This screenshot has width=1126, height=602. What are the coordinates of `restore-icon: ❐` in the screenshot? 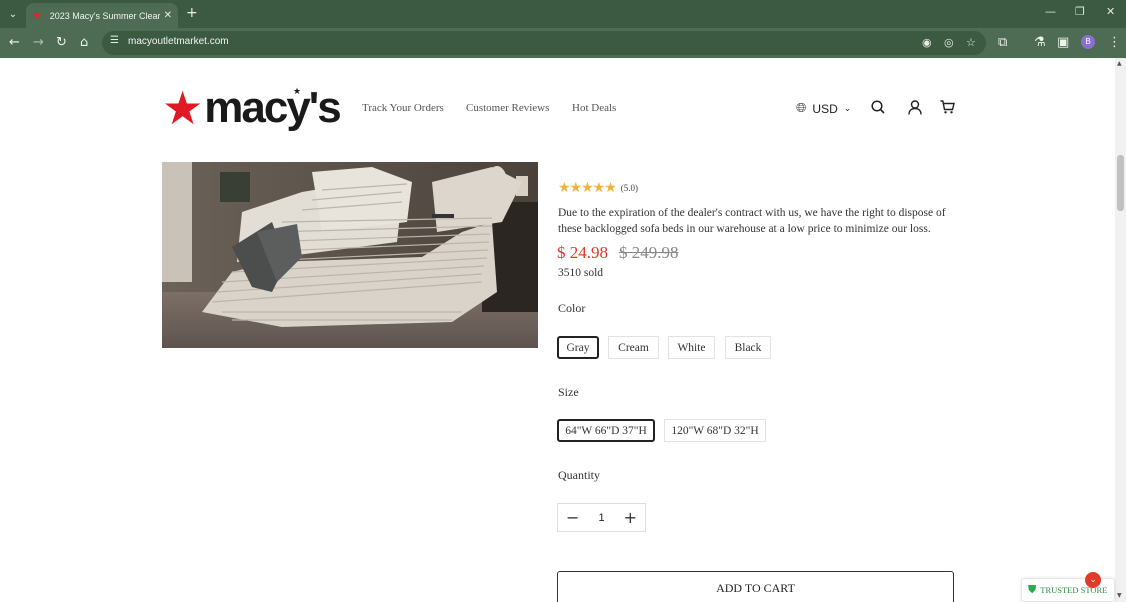 It's located at (1080, 11).